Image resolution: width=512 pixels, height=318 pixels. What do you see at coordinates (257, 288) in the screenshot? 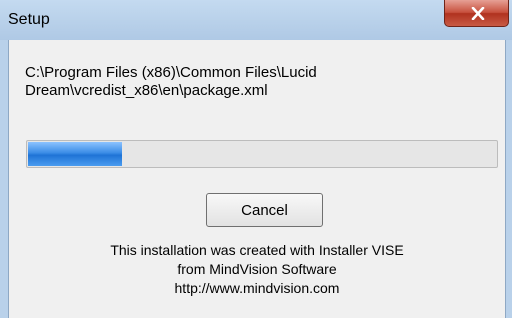
I see `credits-url: http://www.mindvision.com` at bounding box center [257, 288].